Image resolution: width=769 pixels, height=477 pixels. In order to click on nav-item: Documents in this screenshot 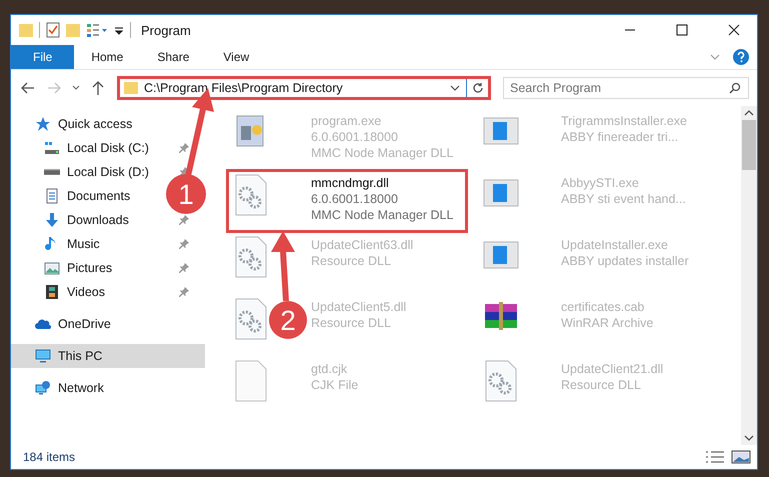, I will do `click(72, 196)`.